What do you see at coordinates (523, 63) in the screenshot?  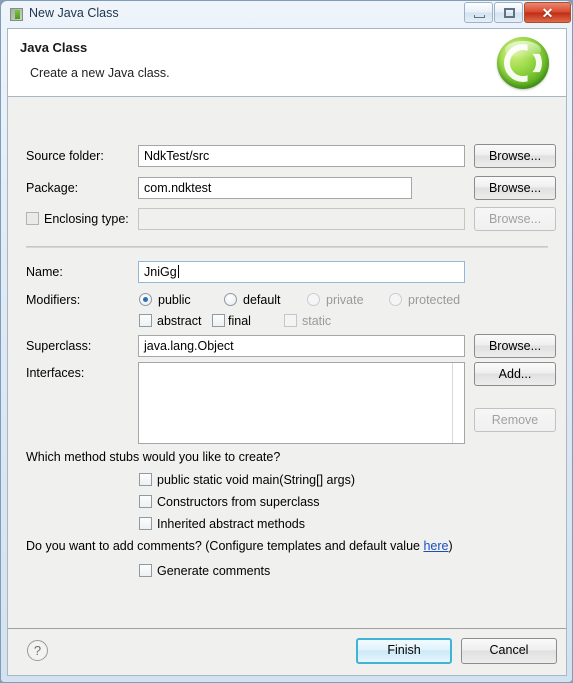 I see `green-c-badge-icon` at bounding box center [523, 63].